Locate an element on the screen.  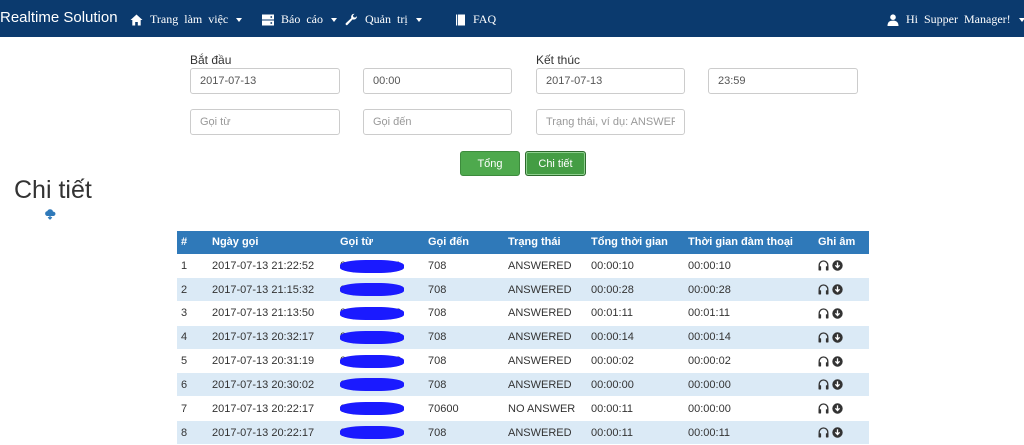
cell-date: 2017-07-13 21:15:32 is located at coordinates (272, 289).